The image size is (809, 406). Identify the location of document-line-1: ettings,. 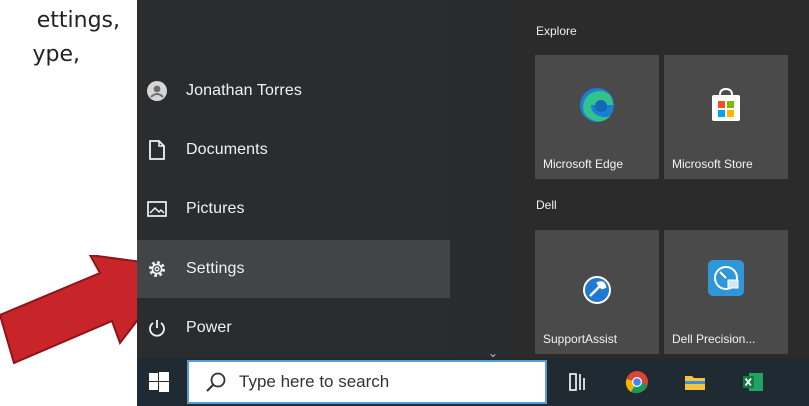
(78, 20).